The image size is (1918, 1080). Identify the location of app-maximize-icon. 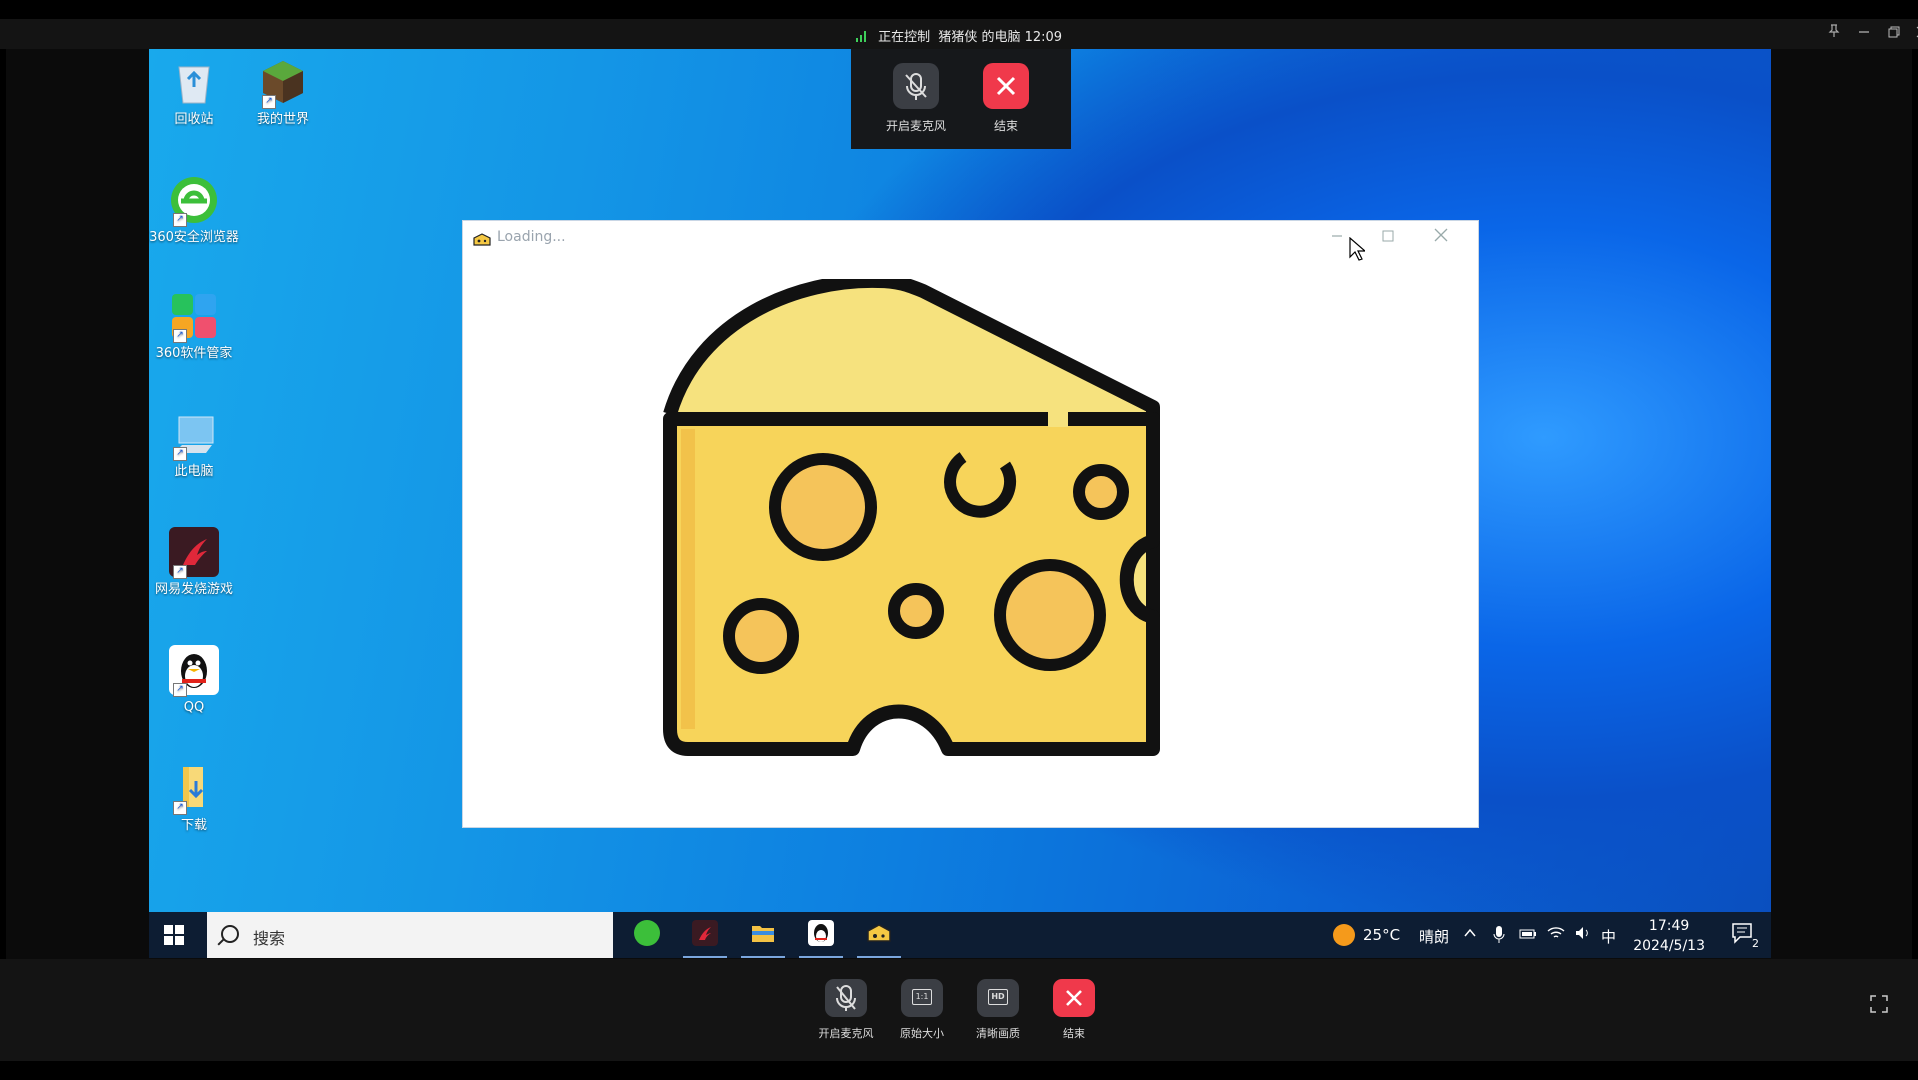
(1388, 236).